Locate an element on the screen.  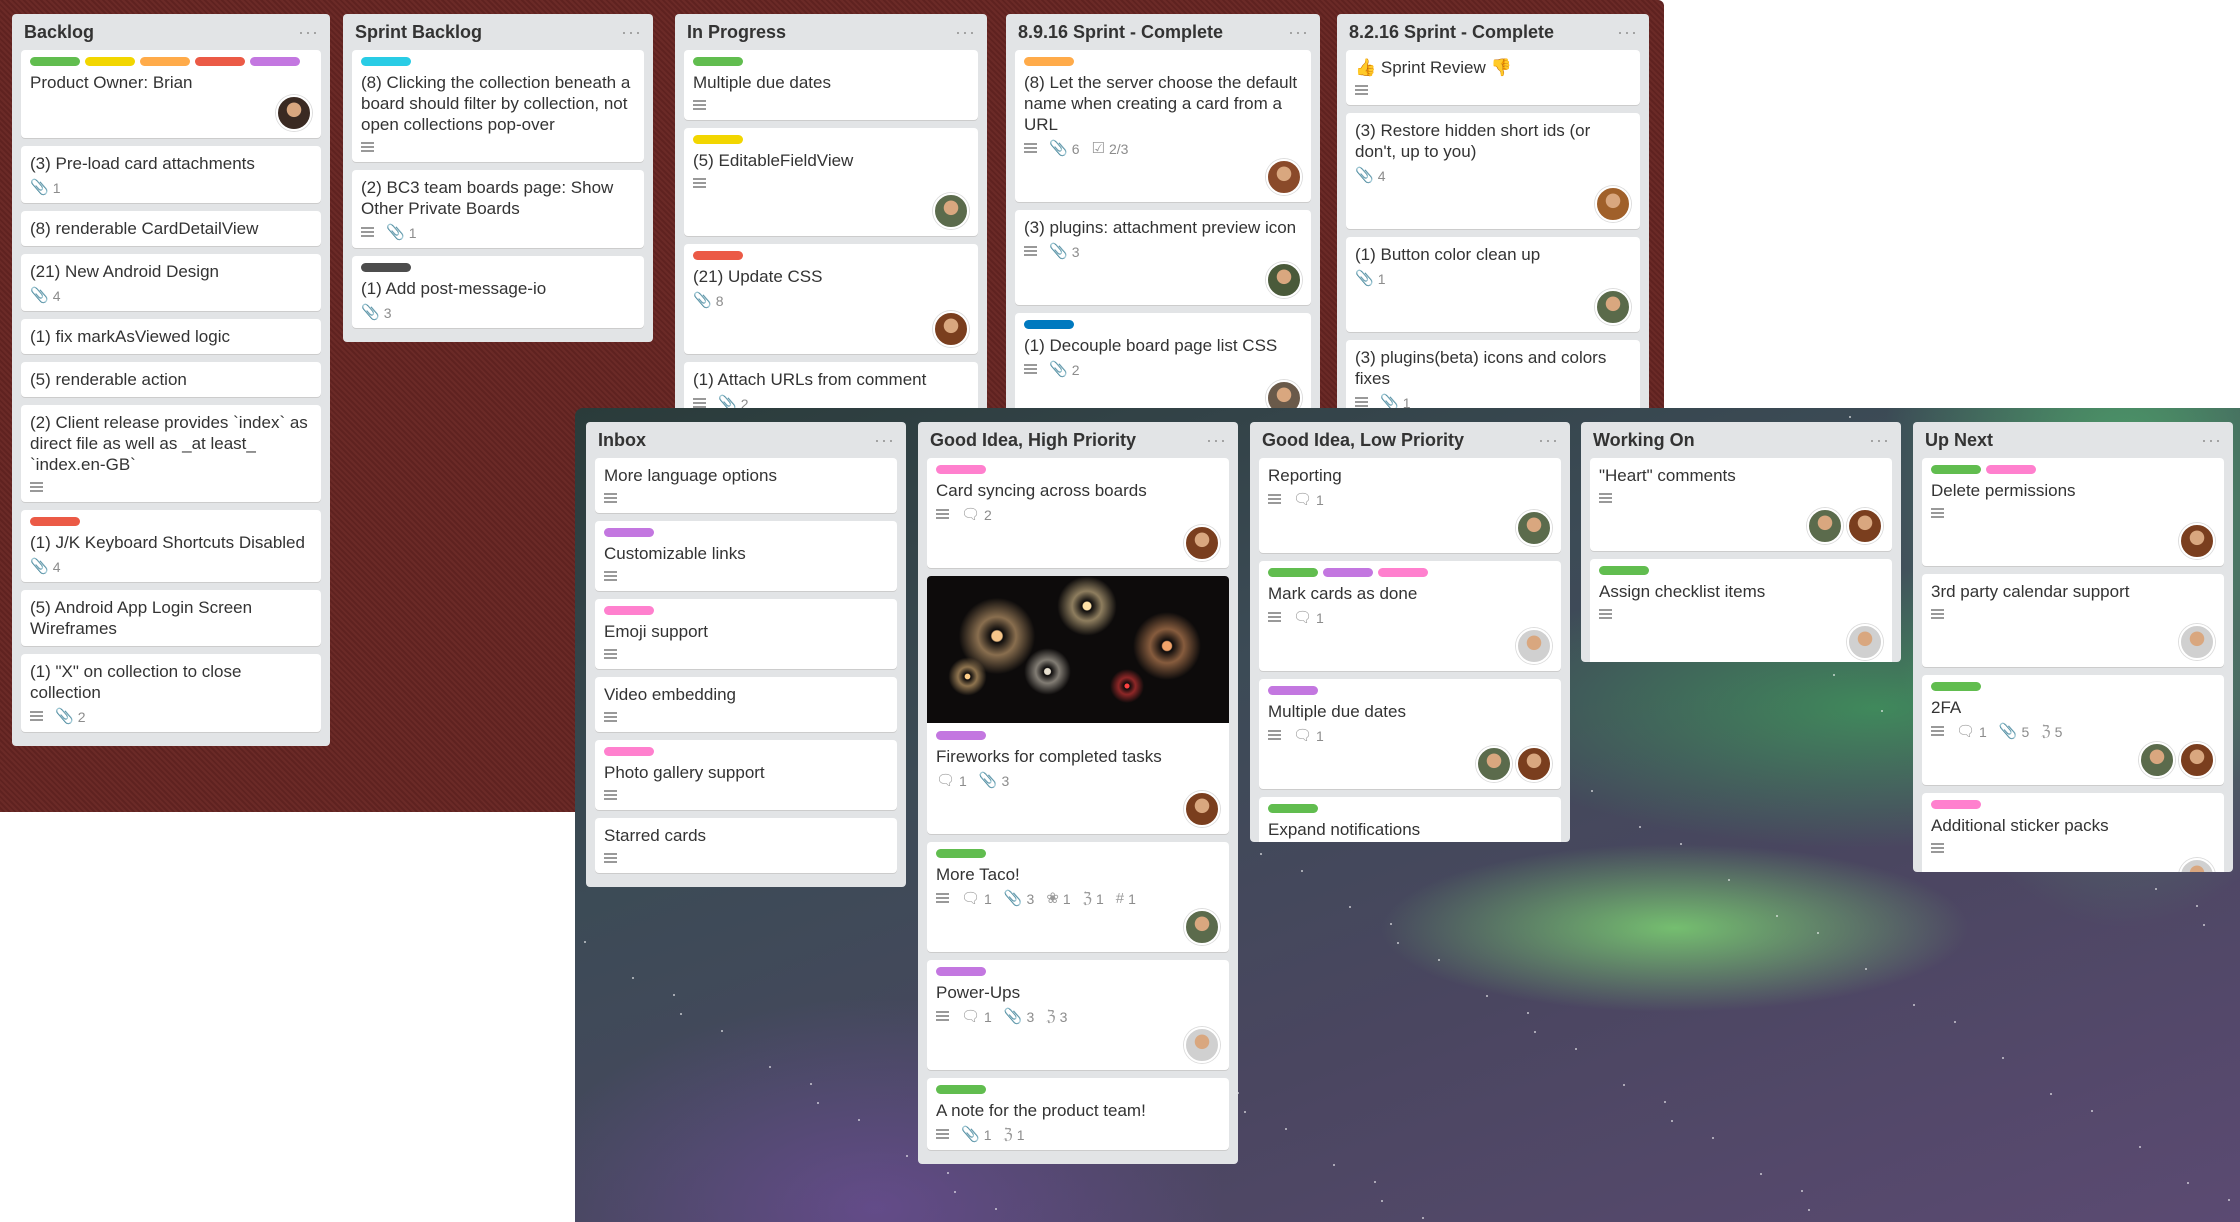
card: Emoji support is located at coordinates (746, 634).